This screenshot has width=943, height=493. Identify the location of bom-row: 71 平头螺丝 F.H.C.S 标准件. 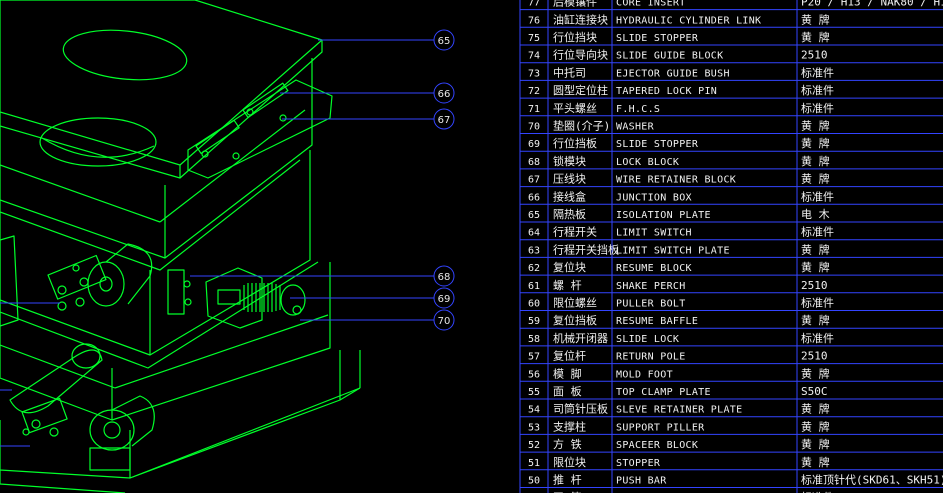
(681, 108).